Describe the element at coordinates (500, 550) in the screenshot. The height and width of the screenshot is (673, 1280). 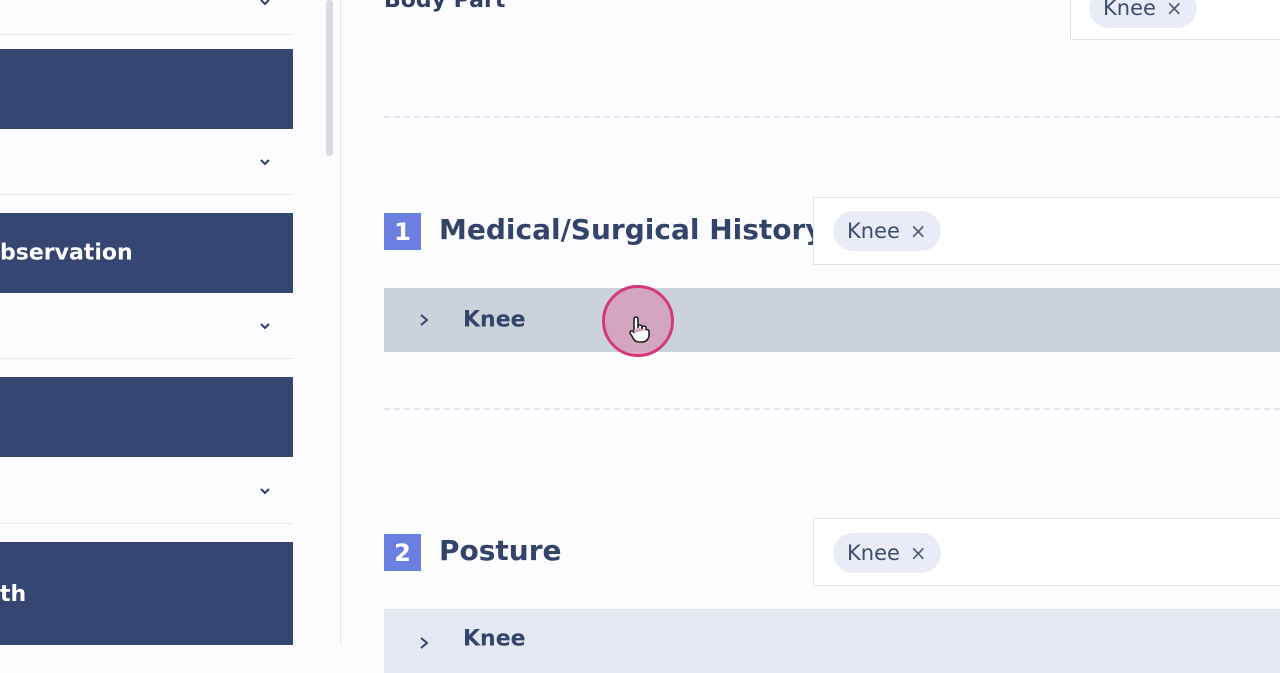
I see `section-title: Posture` at that location.